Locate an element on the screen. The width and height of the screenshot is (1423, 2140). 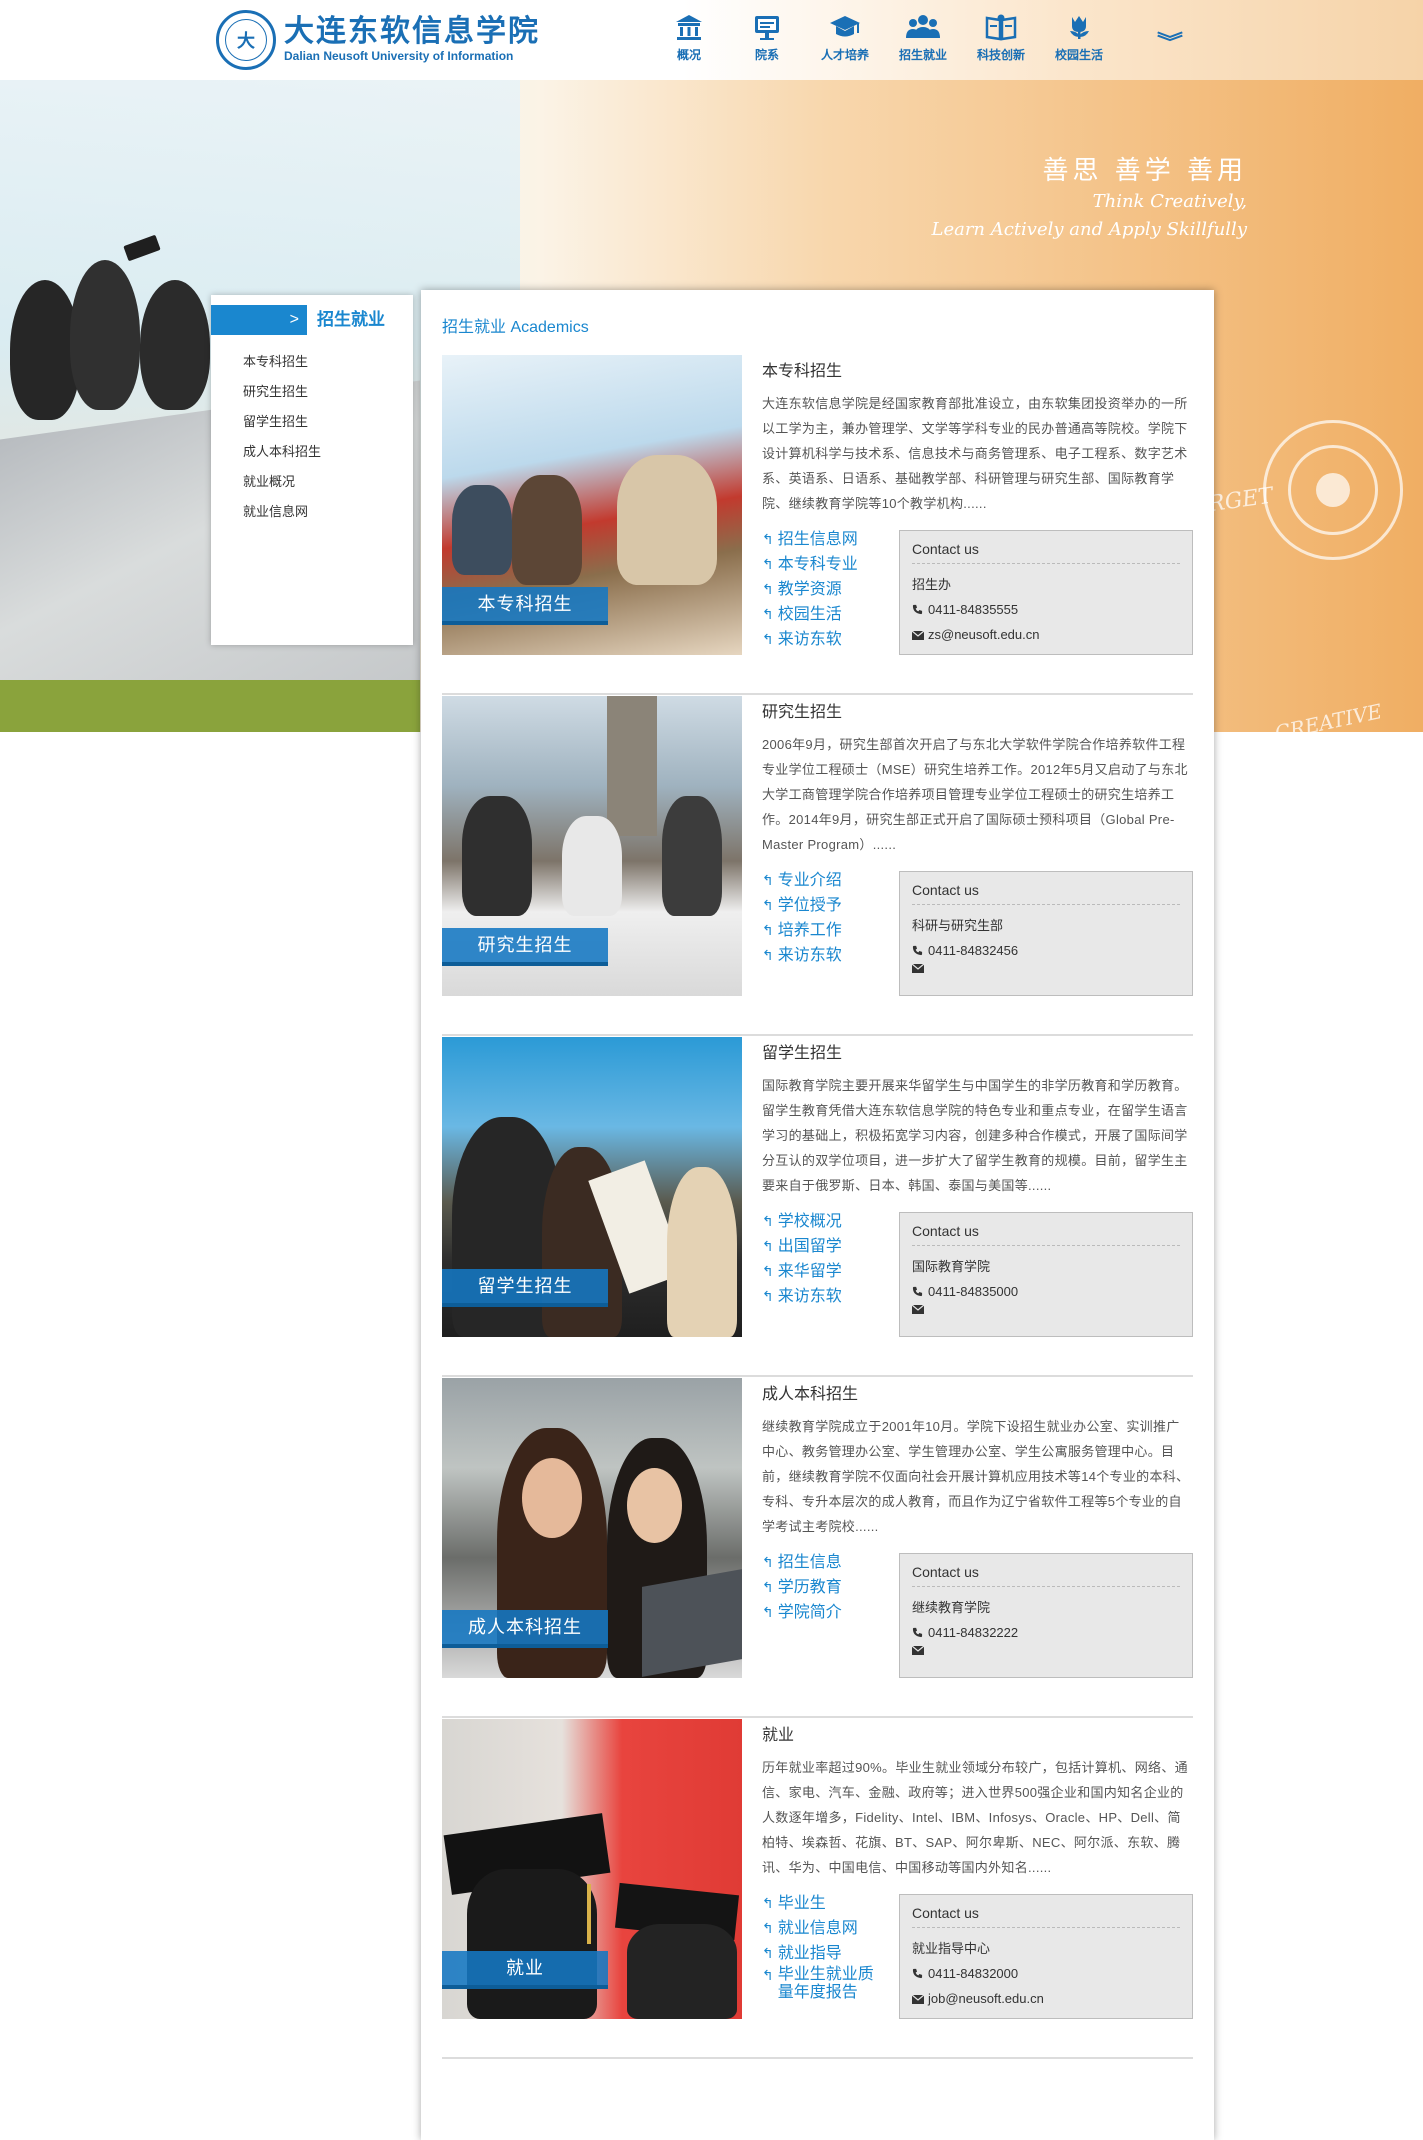
contact-phone: 0411-84832222 is located at coordinates (1046, 1632).